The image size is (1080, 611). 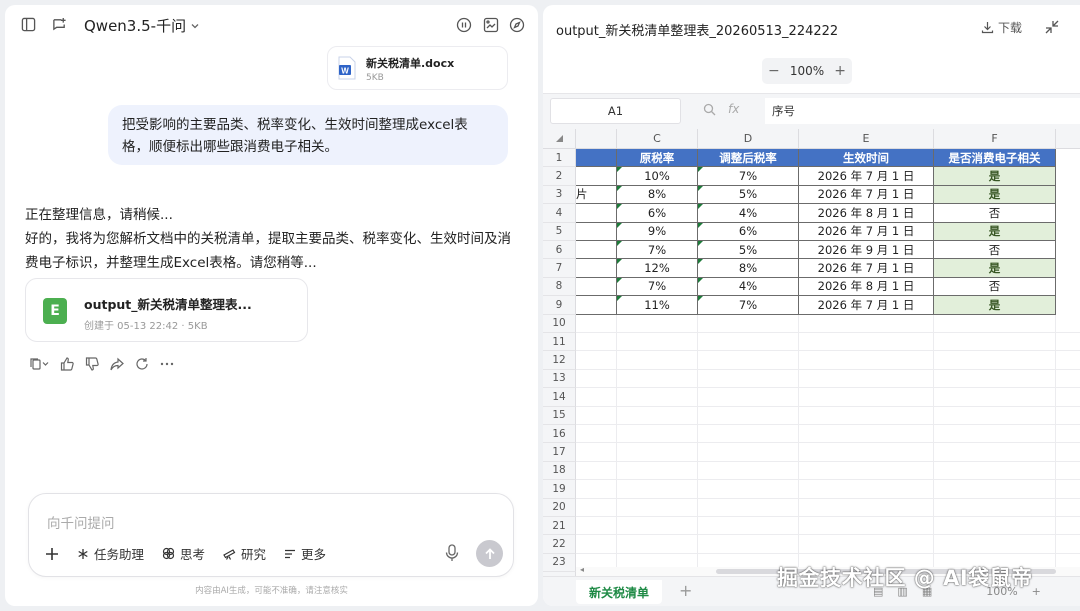 I want to click on column-header: C, so click(x=657, y=139).